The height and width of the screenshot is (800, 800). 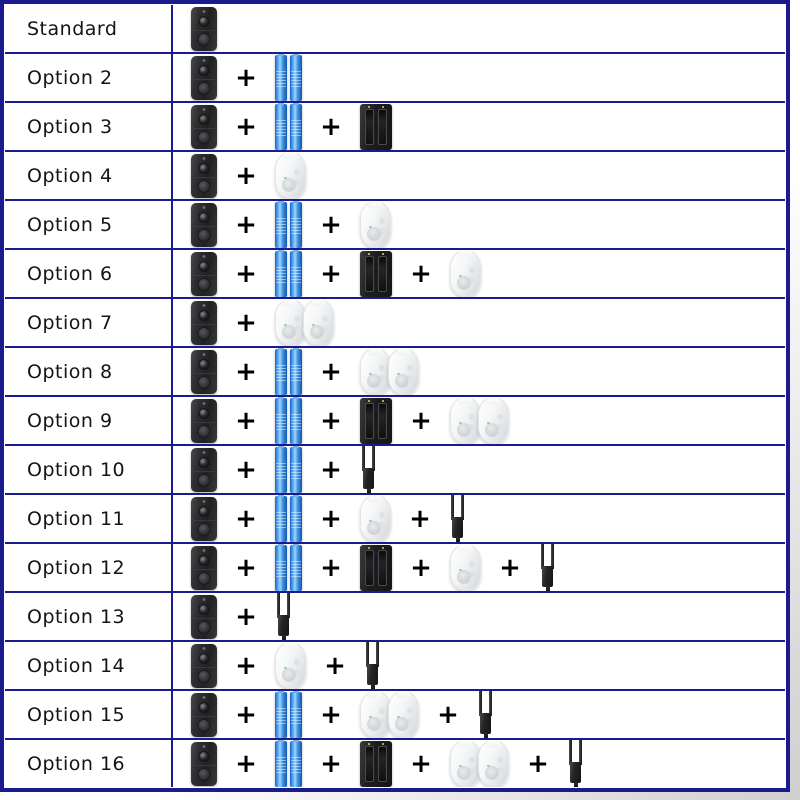 What do you see at coordinates (547, 588) in the screenshot?
I see `mount-tip` at bounding box center [547, 588].